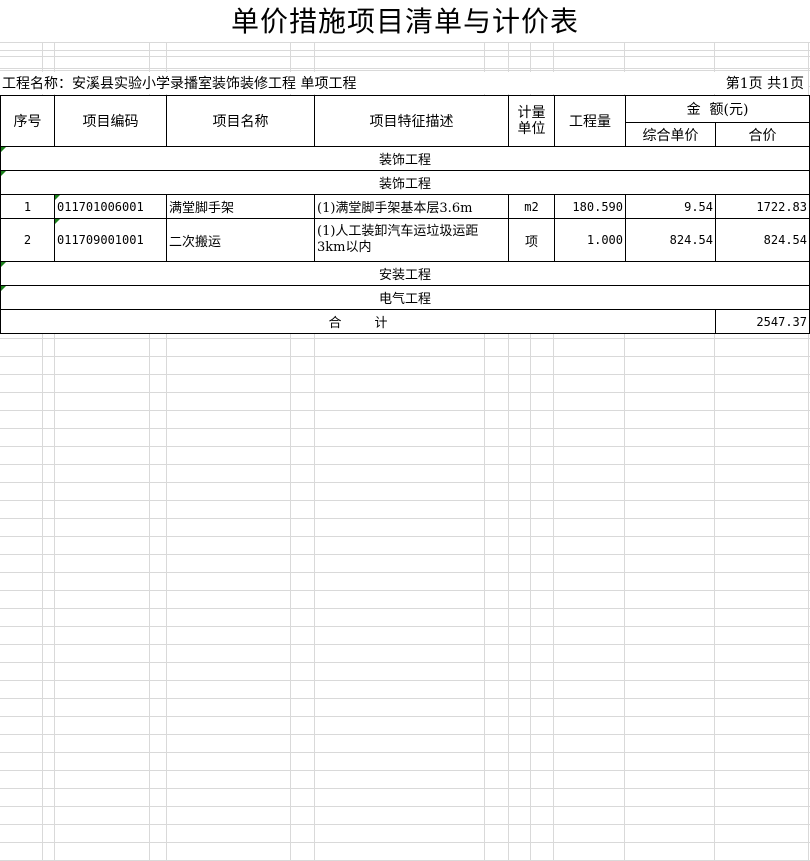 This screenshot has height=861, width=810. I want to click on section-decoration: 装饰工程, so click(405, 158).